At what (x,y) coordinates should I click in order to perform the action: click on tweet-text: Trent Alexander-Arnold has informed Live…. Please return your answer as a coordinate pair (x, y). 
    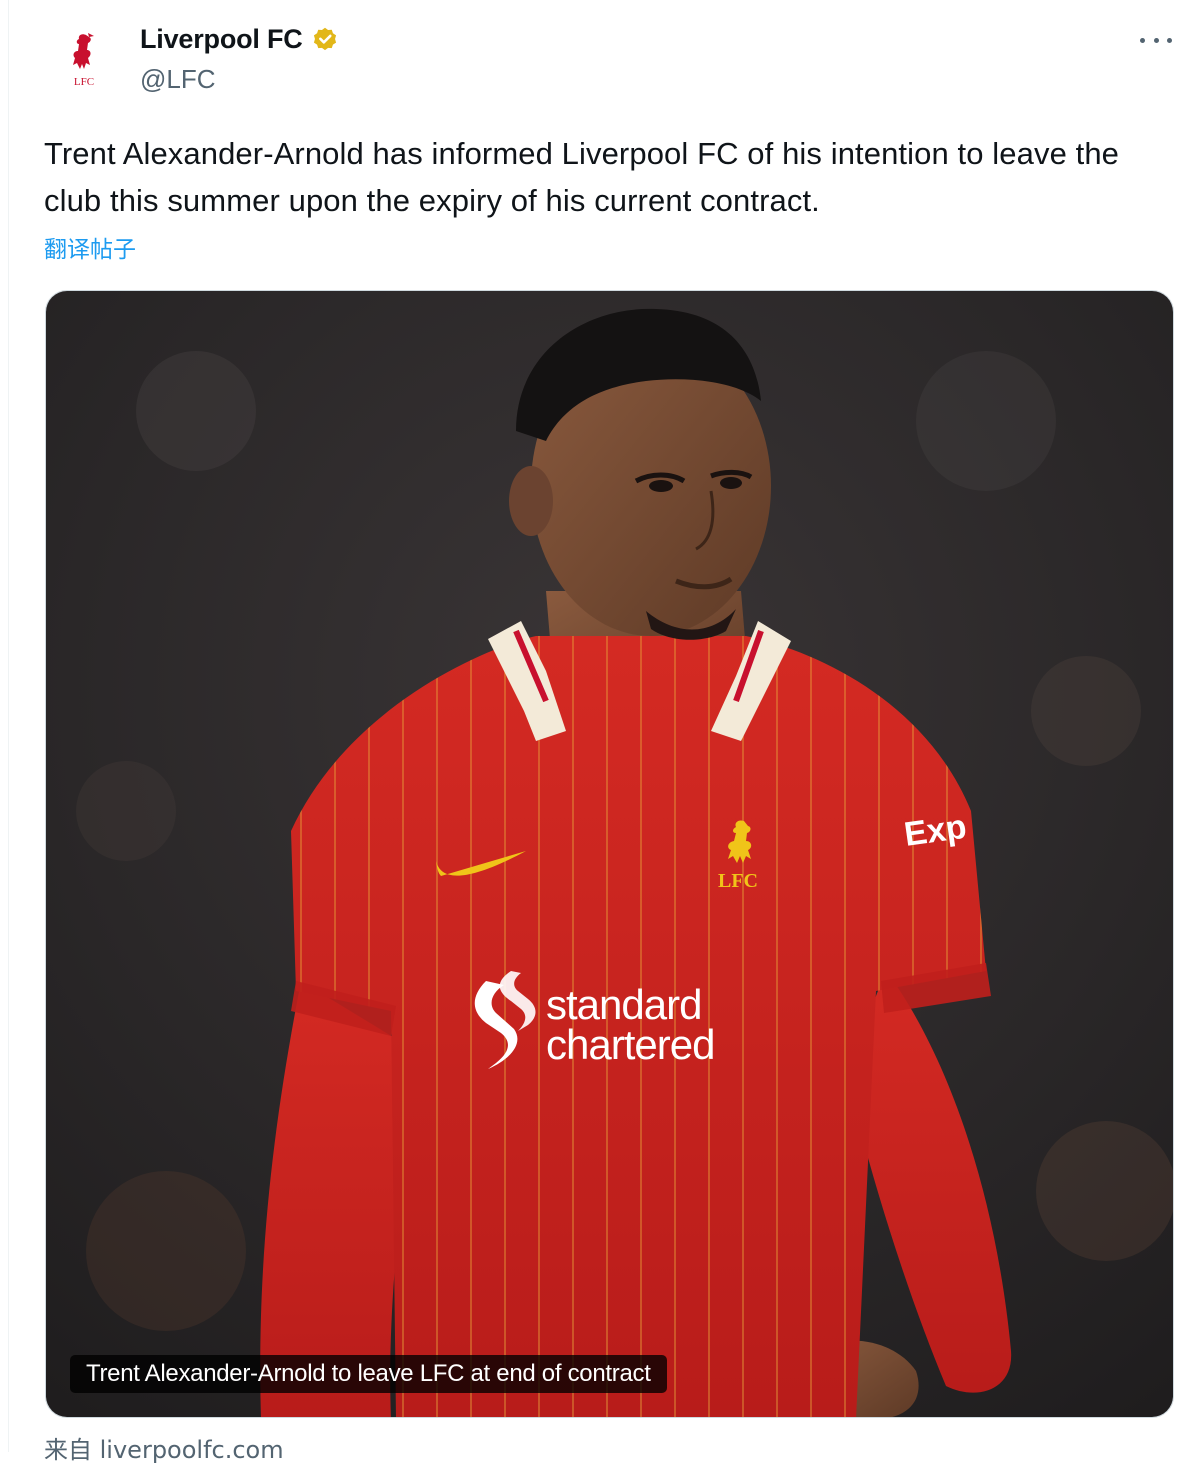
    Looking at the image, I should click on (582, 177).